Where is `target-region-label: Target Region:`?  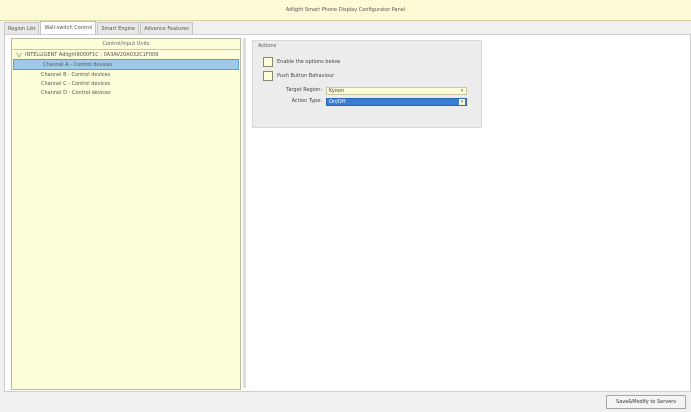
target-region-label: Target Region: is located at coordinates (304, 90).